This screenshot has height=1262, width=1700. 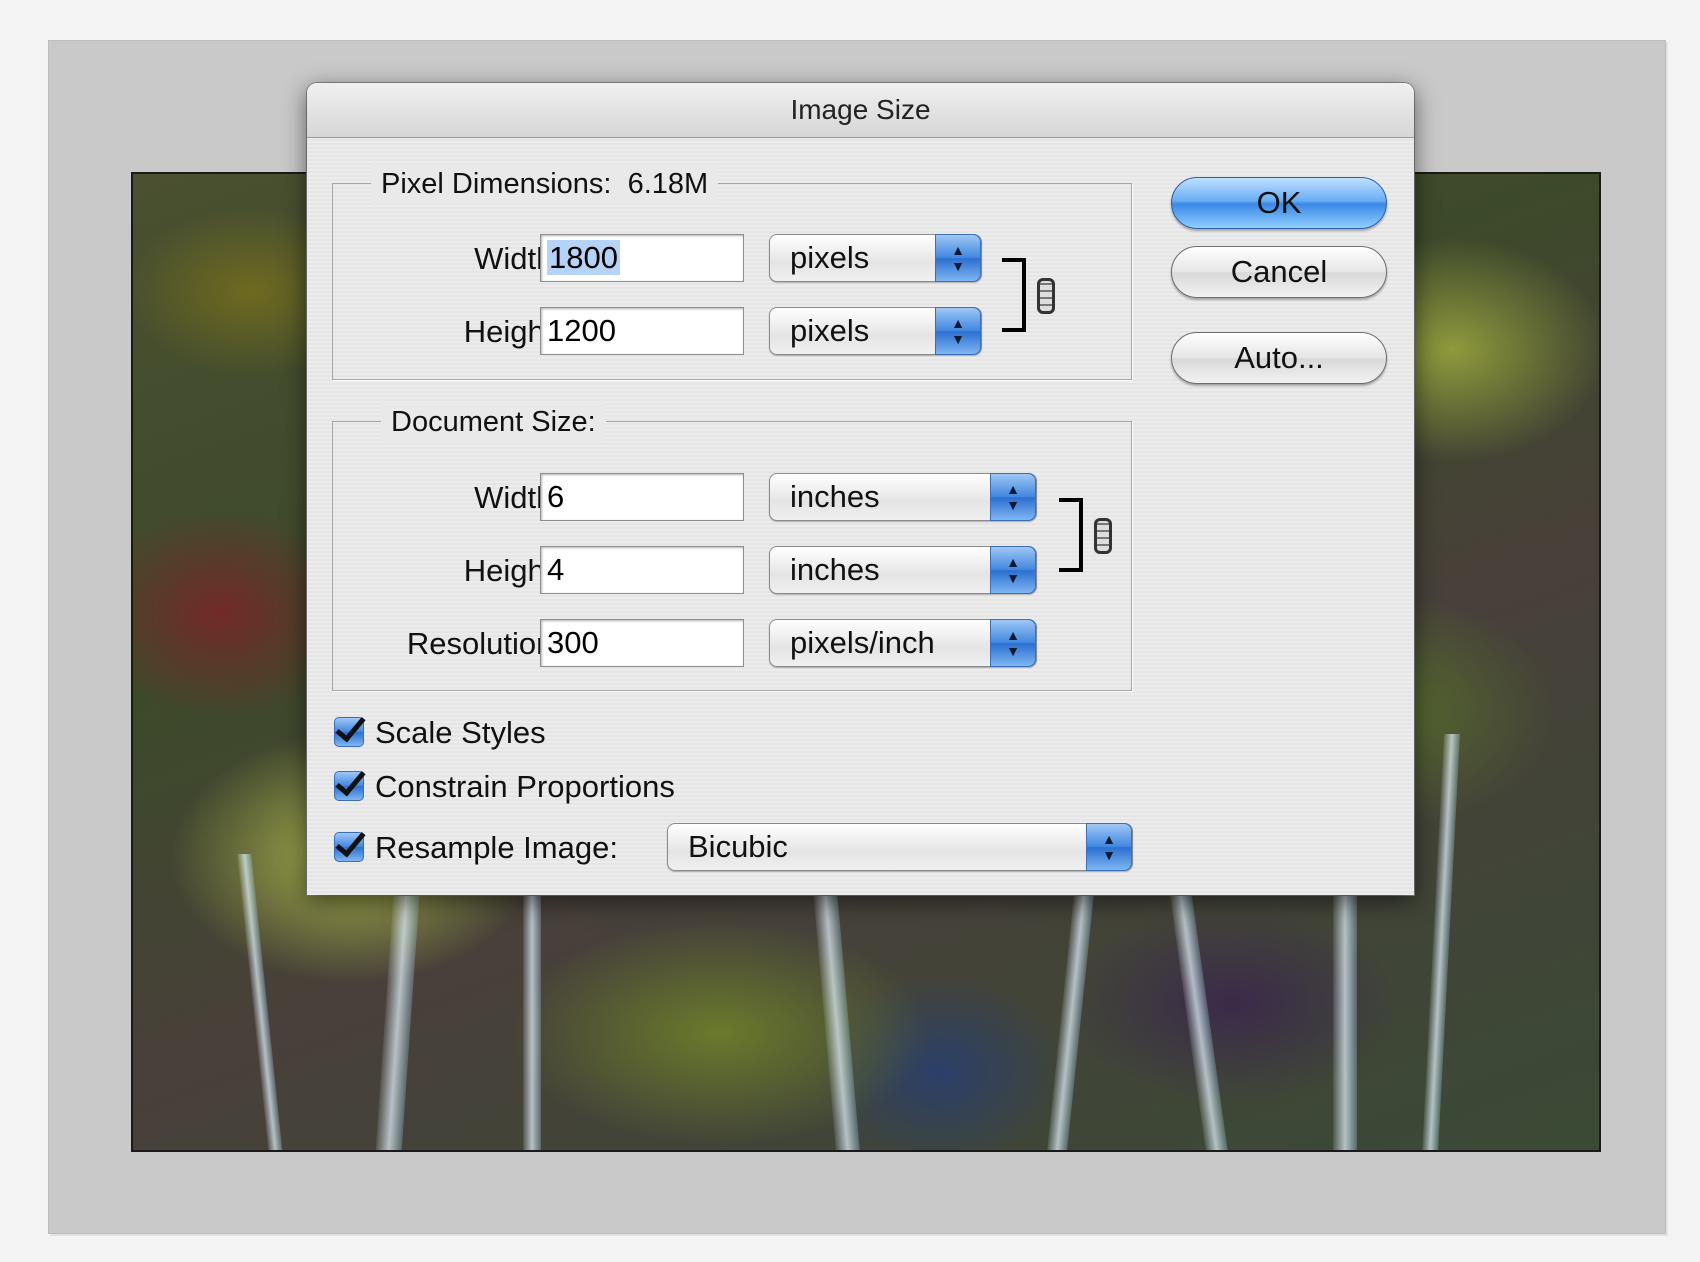 What do you see at coordinates (349, 786) in the screenshot?
I see `constrain-proportions-checkbox` at bounding box center [349, 786].